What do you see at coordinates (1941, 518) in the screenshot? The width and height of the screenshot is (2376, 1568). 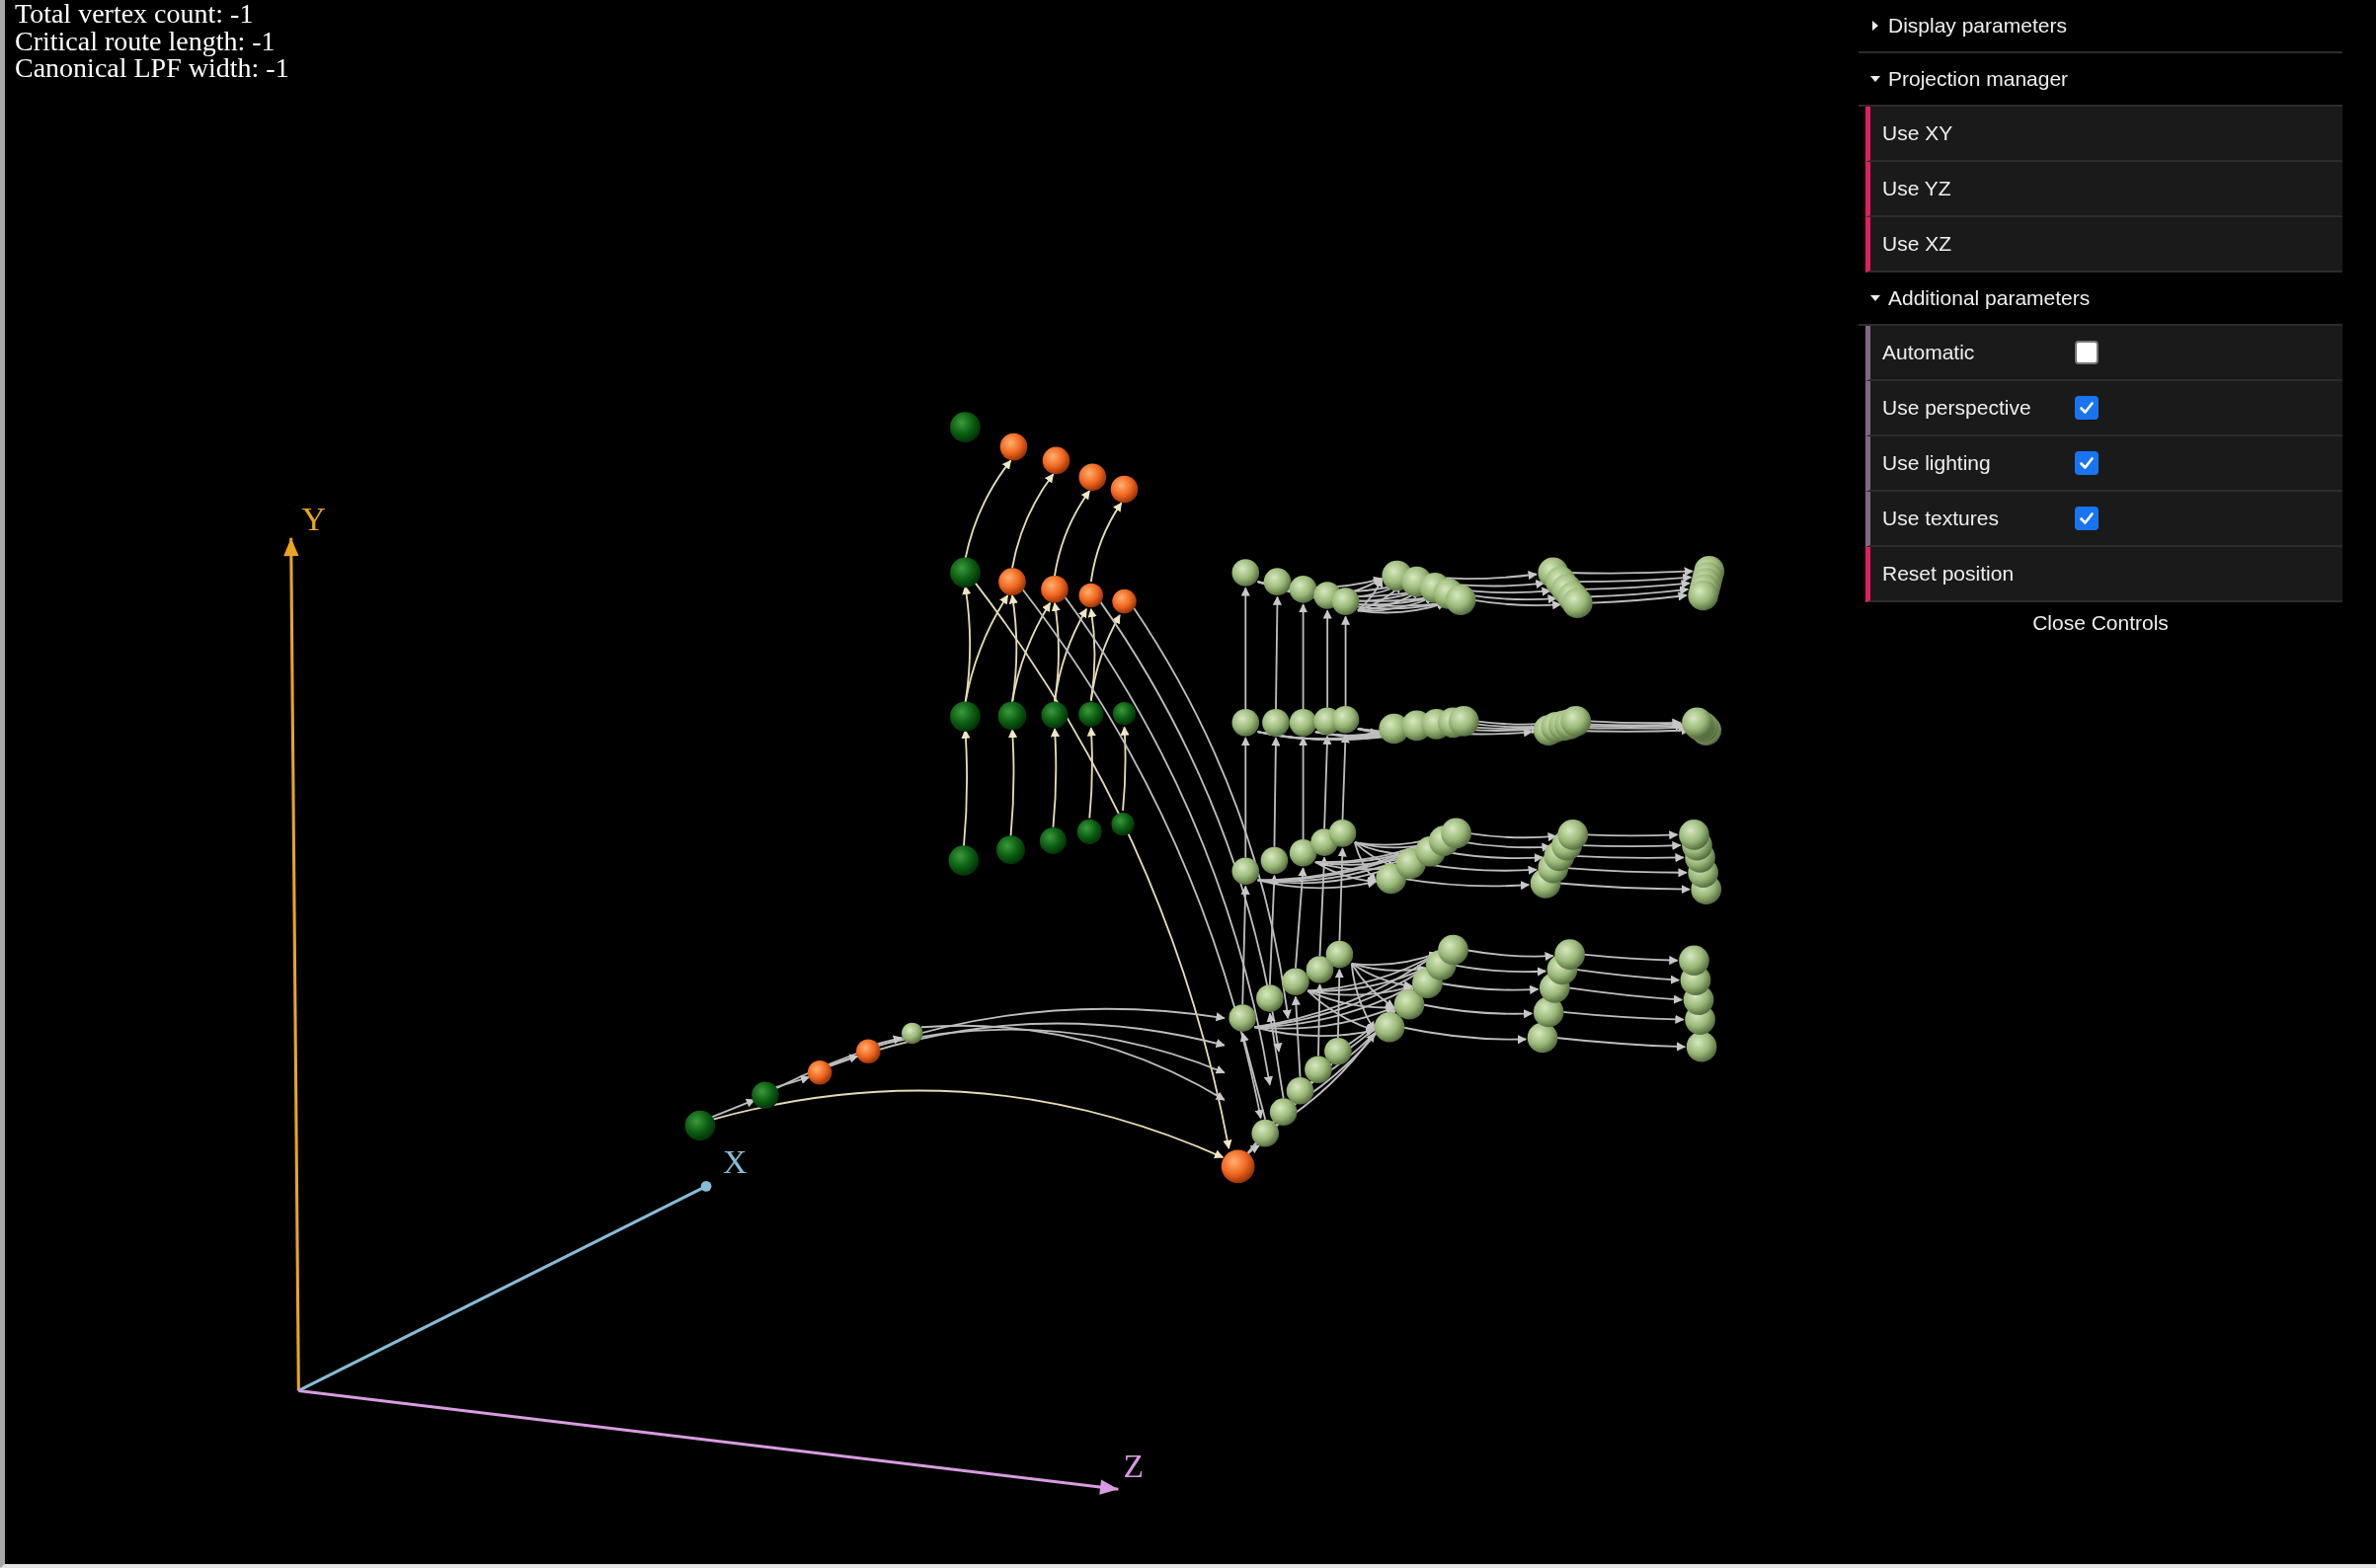 I see `option-label: Use textures` at bounding box center [1941, 518].